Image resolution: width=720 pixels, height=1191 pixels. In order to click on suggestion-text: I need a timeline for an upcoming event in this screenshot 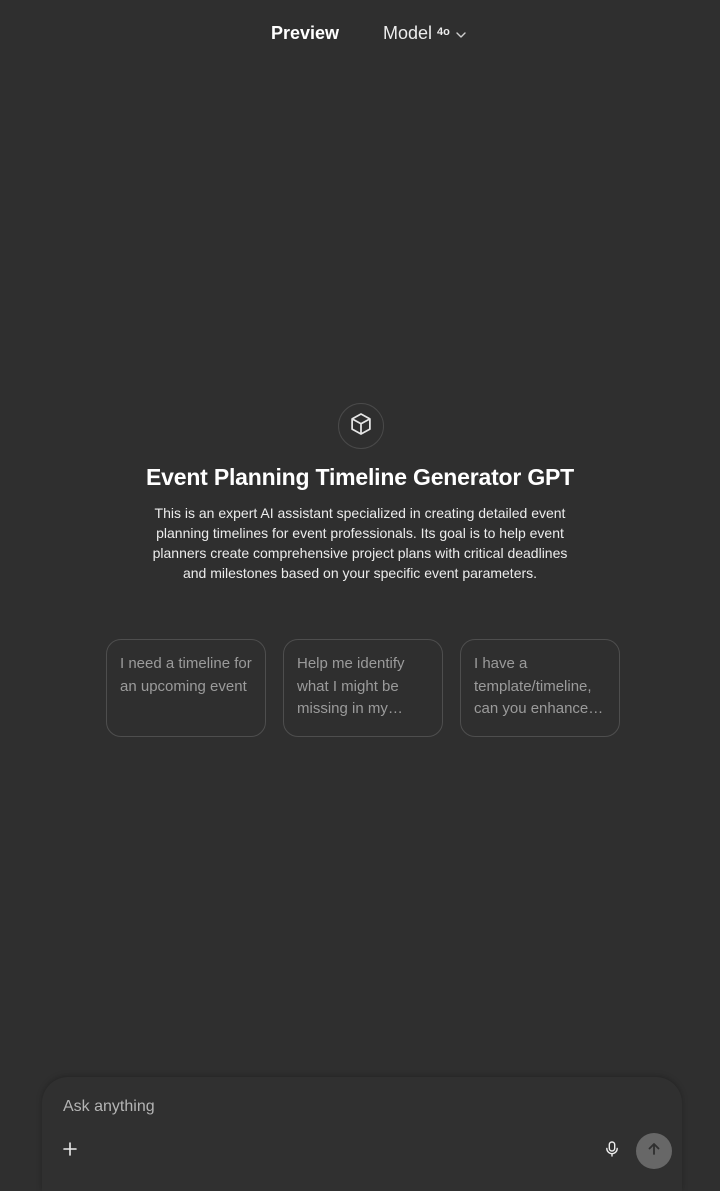, I will do `click(186, 675)`.